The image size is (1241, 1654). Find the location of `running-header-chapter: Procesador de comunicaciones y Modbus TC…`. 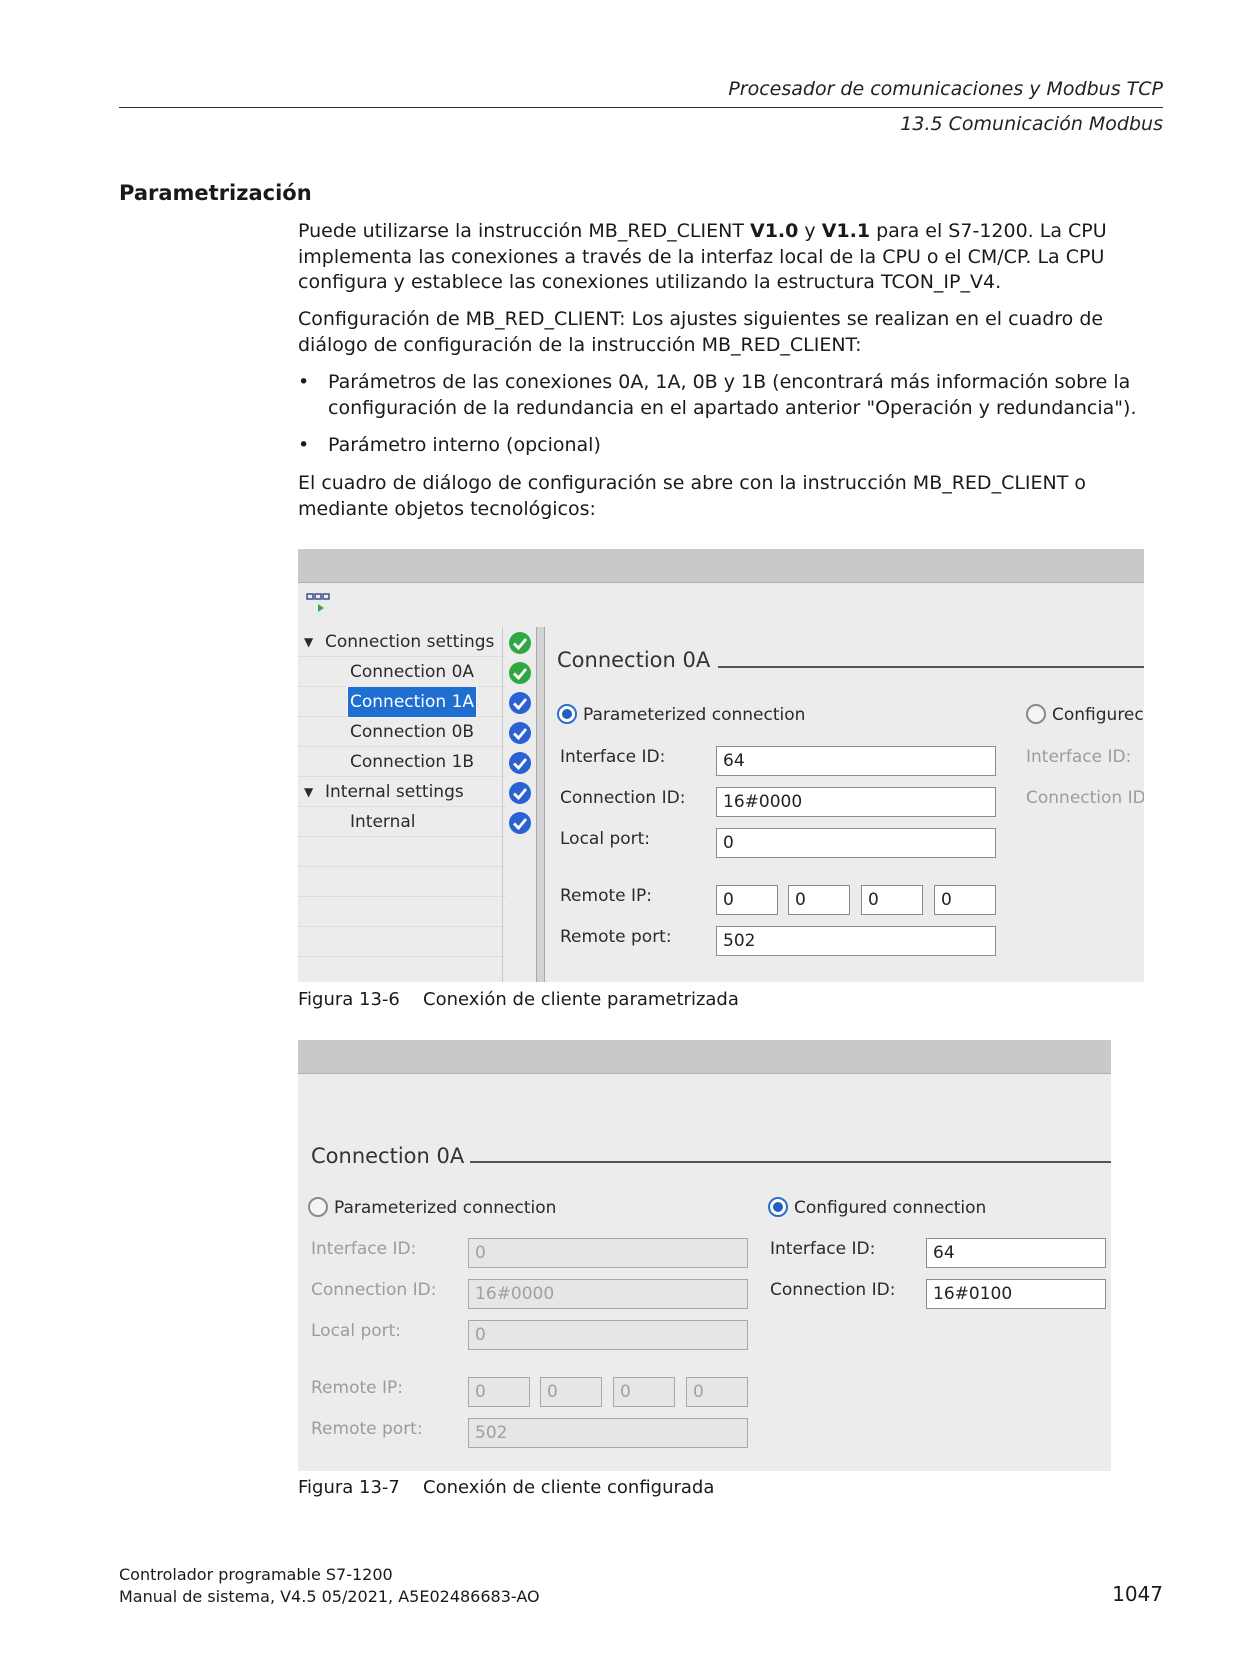

running-header-chapter: Procesador de comunicaciones y Modbus TC… is located at coordinates (945, 89).